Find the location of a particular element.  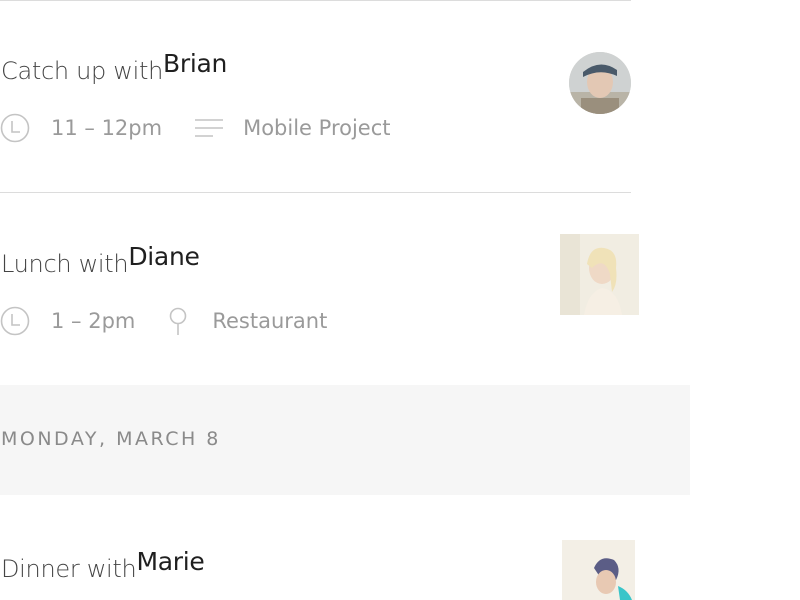

event-title-prefix: Lunch with is located at coordinates (65, 264).